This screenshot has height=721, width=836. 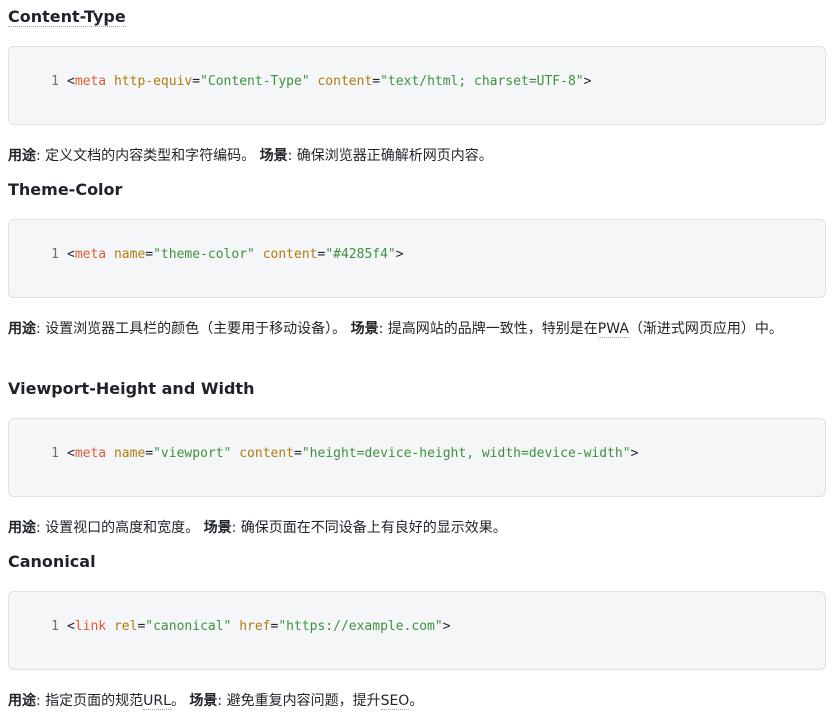 What do you see at coordinates (148, 156) in the screenshot?
I see `use-text: : 定义文档的内容类型和字符编码。` at bounding box center [148, 156].